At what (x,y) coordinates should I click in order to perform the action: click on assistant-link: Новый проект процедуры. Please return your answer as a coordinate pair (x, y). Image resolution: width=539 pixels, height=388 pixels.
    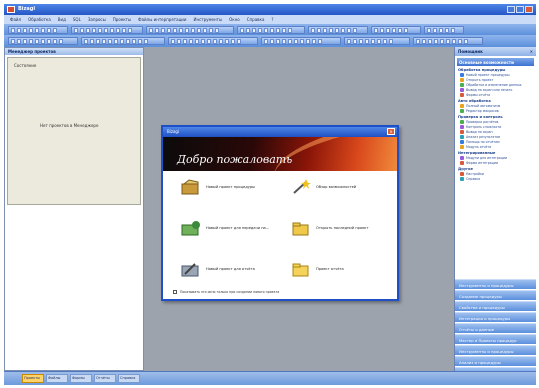
    Looking at the image, I should click on (496, 75).